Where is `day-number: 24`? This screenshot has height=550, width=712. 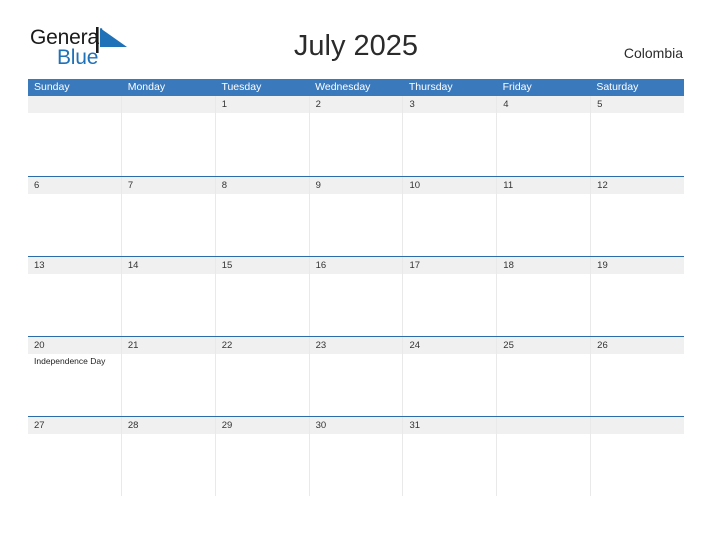 day-number: 24 is located at coordinates (450, 345).